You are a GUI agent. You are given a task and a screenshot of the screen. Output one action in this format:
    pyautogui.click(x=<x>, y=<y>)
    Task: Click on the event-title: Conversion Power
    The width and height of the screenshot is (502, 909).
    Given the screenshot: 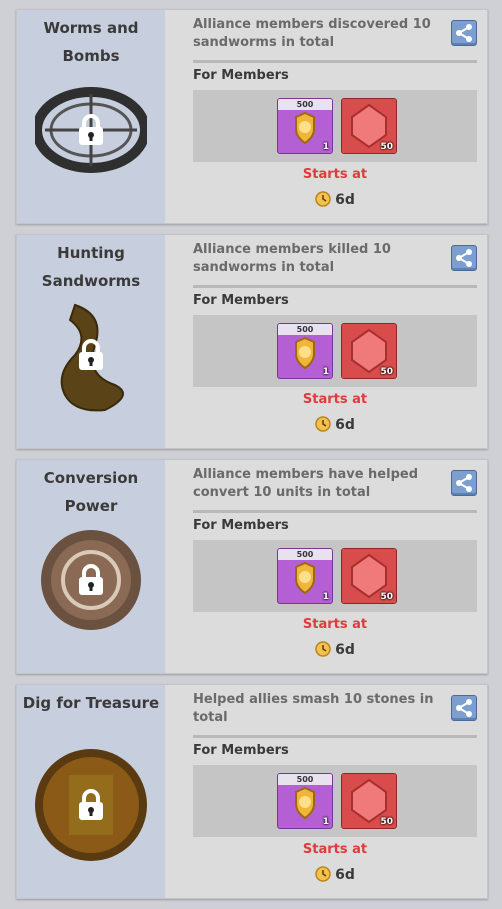 What is the action you would take?
    pyautogui.click(x=91, y=492)
    